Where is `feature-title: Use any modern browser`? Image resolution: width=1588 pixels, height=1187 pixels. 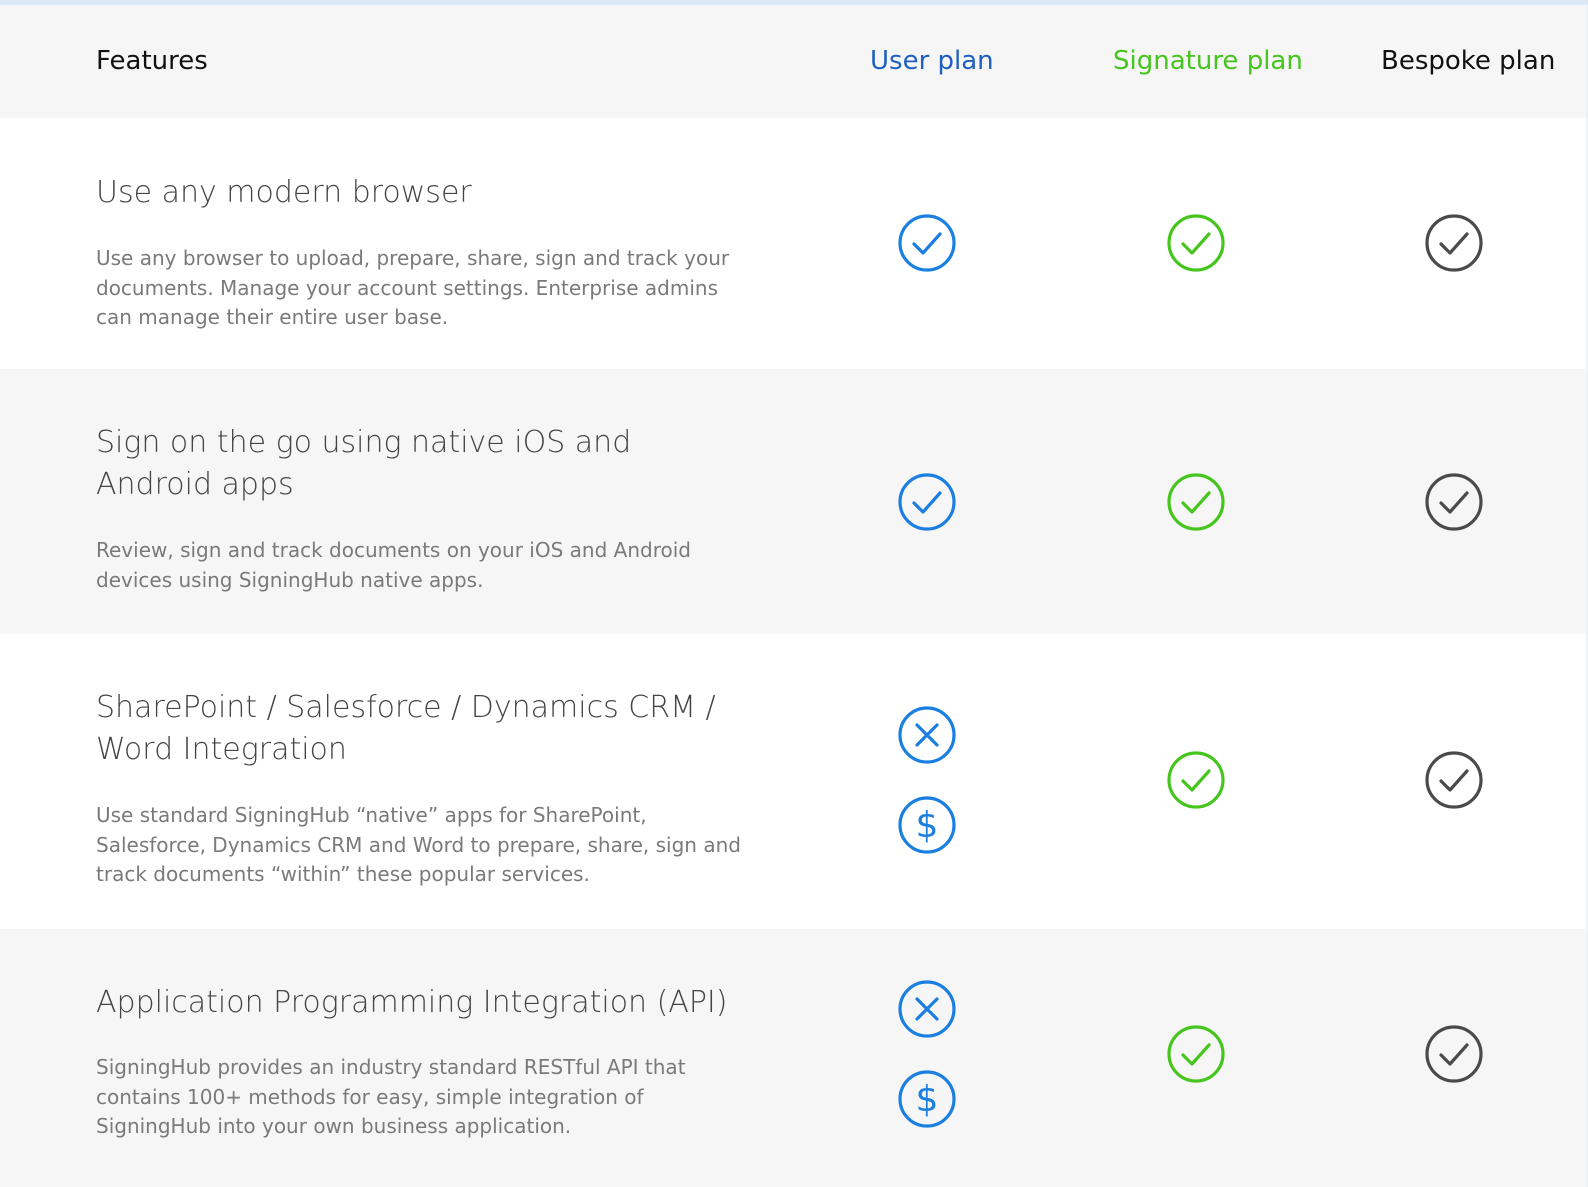 feature-title: Use any modern browser is located at coordinates (284, 192).